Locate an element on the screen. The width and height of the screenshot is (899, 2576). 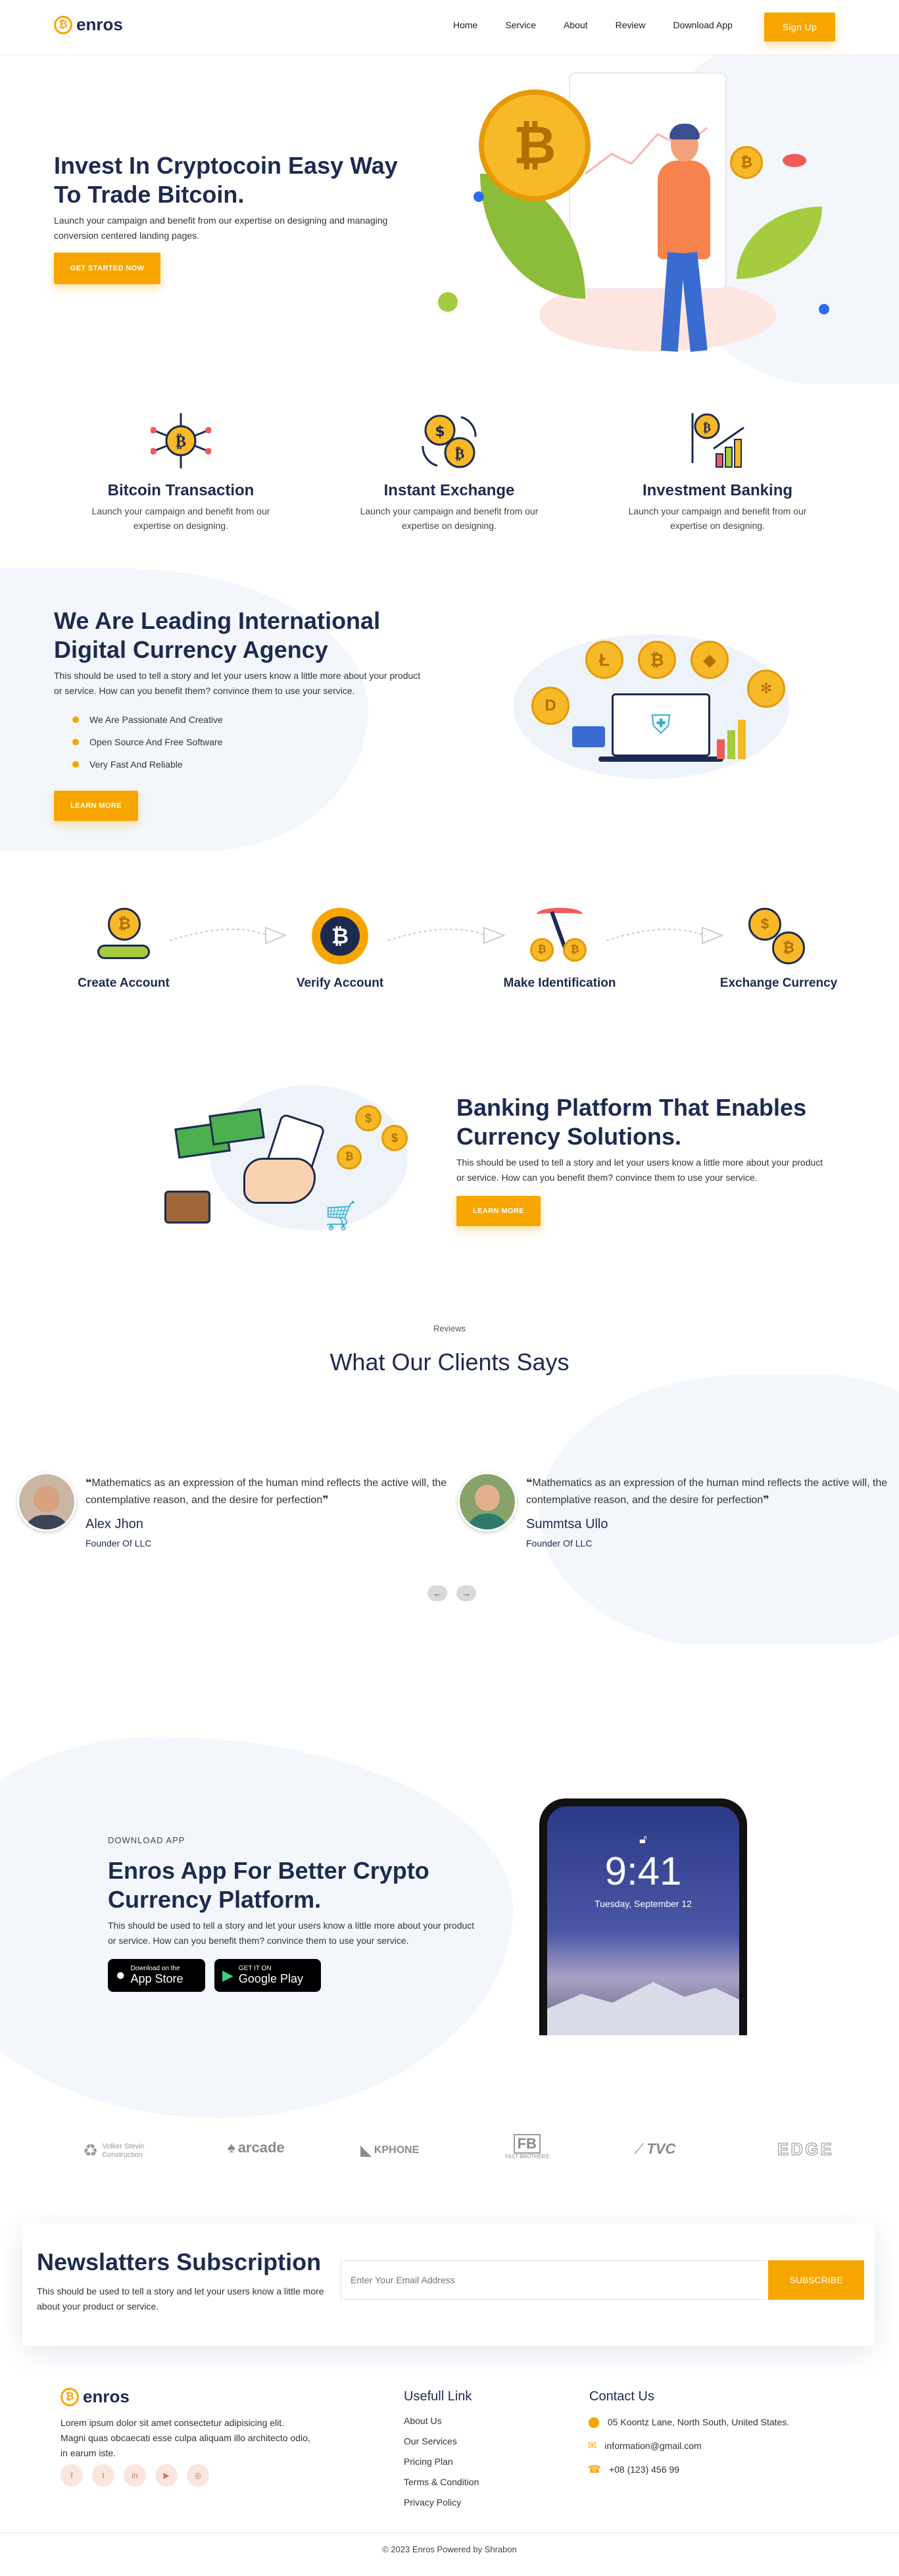
facebook-icon: f is located at coordinates (72, 2475).